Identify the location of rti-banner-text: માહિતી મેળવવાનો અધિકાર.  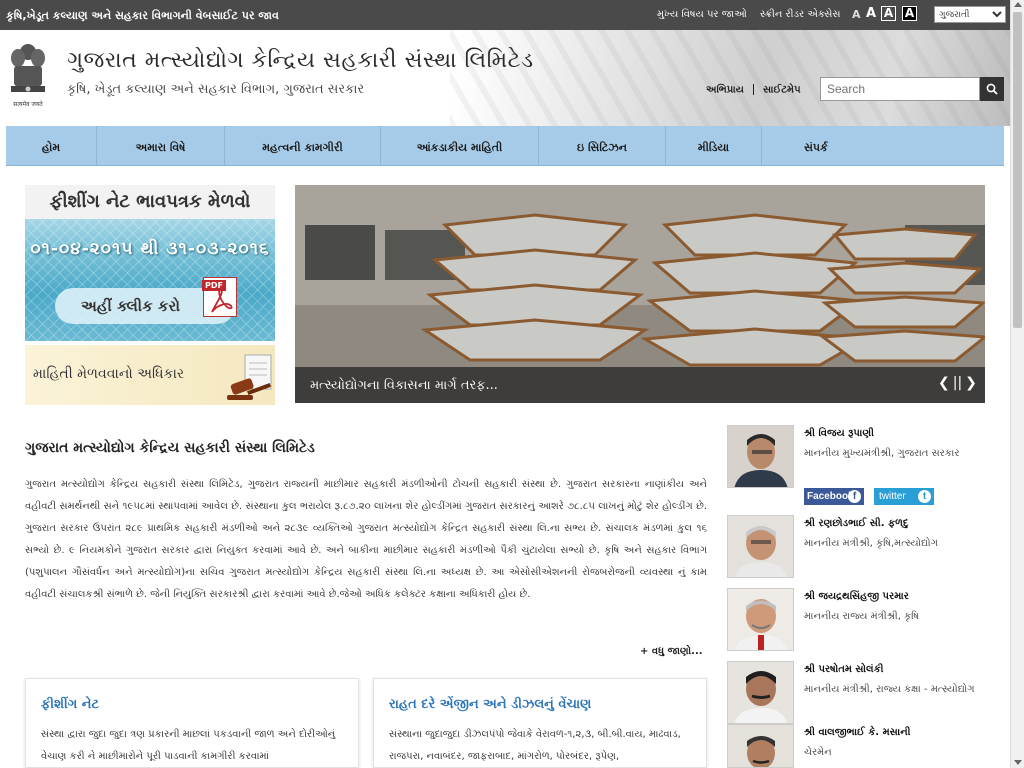
(109, 374).